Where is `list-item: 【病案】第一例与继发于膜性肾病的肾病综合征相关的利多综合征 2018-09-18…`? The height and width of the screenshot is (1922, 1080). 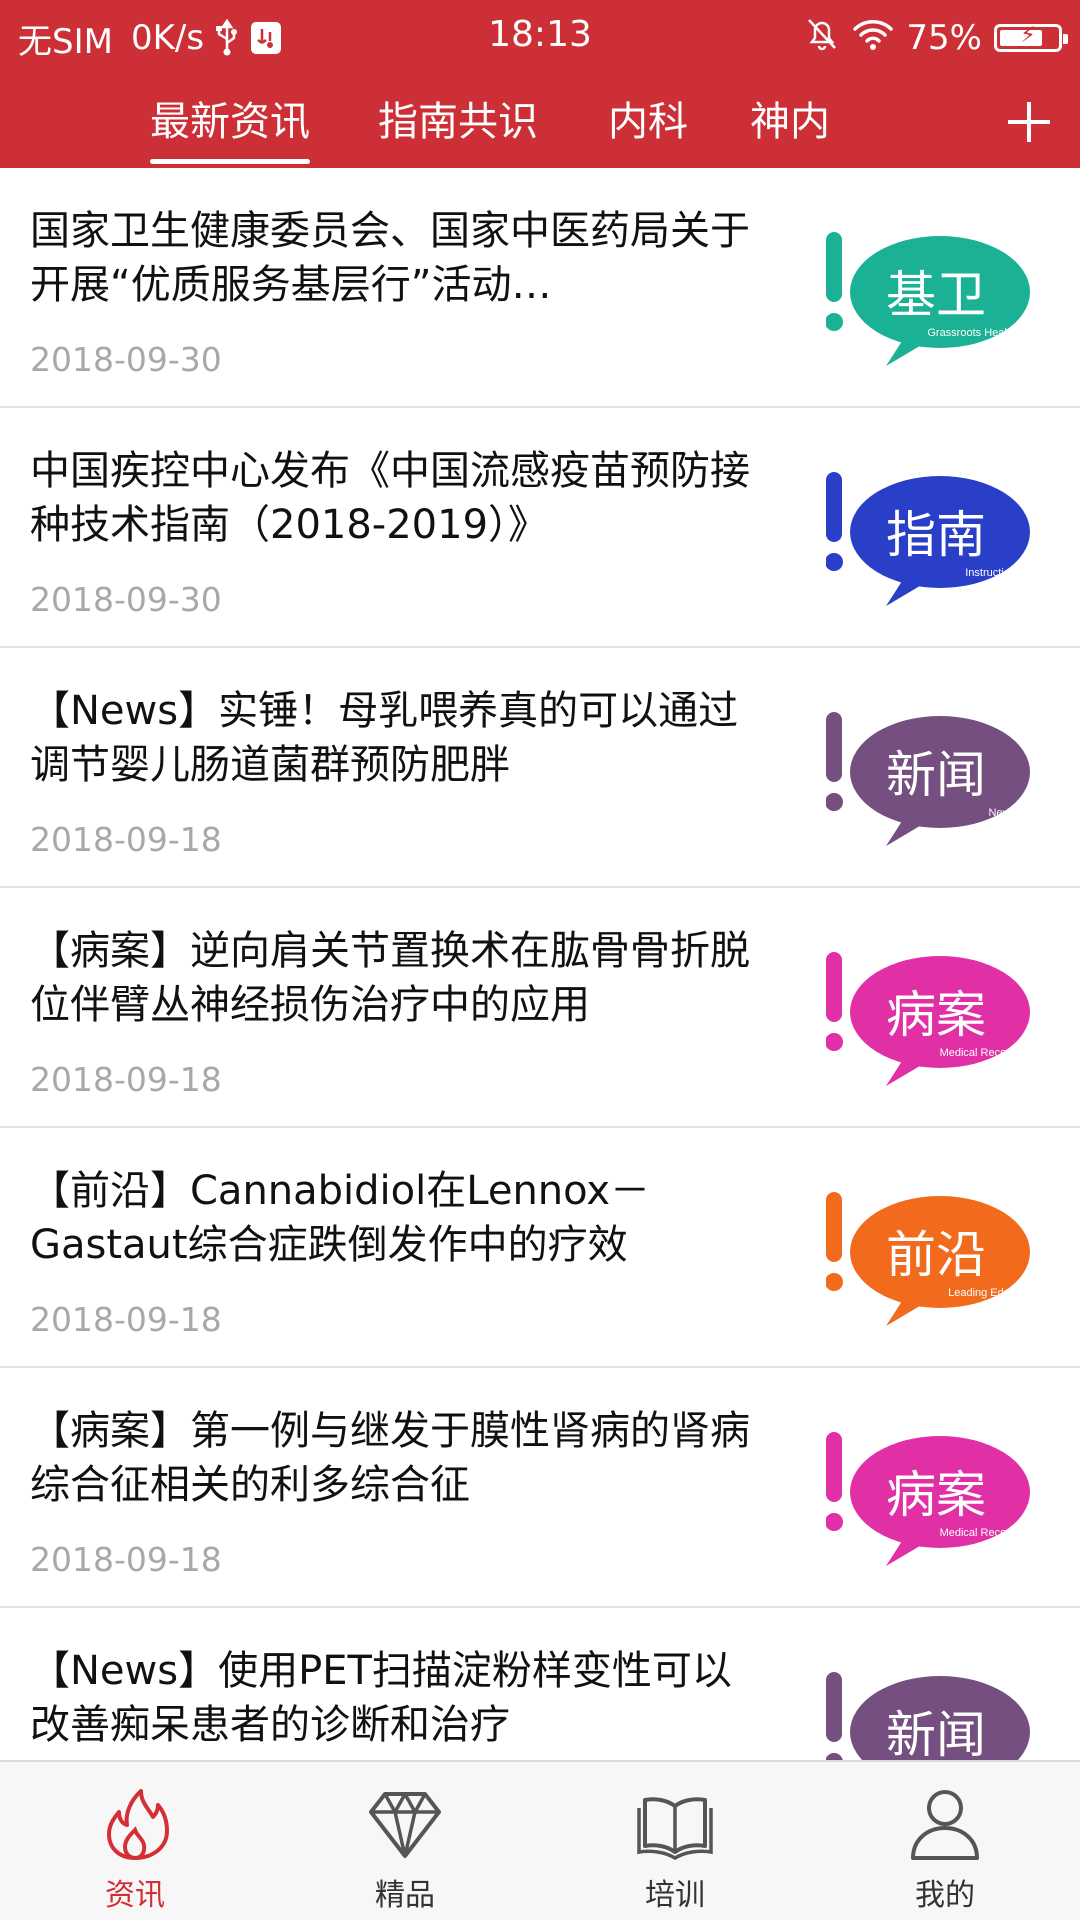
list-item: 【病案】第一例与继发于膜性肾病的肾病综合征相关的利多综合征 2018-09-18… is located at coordinates (540, 1488).